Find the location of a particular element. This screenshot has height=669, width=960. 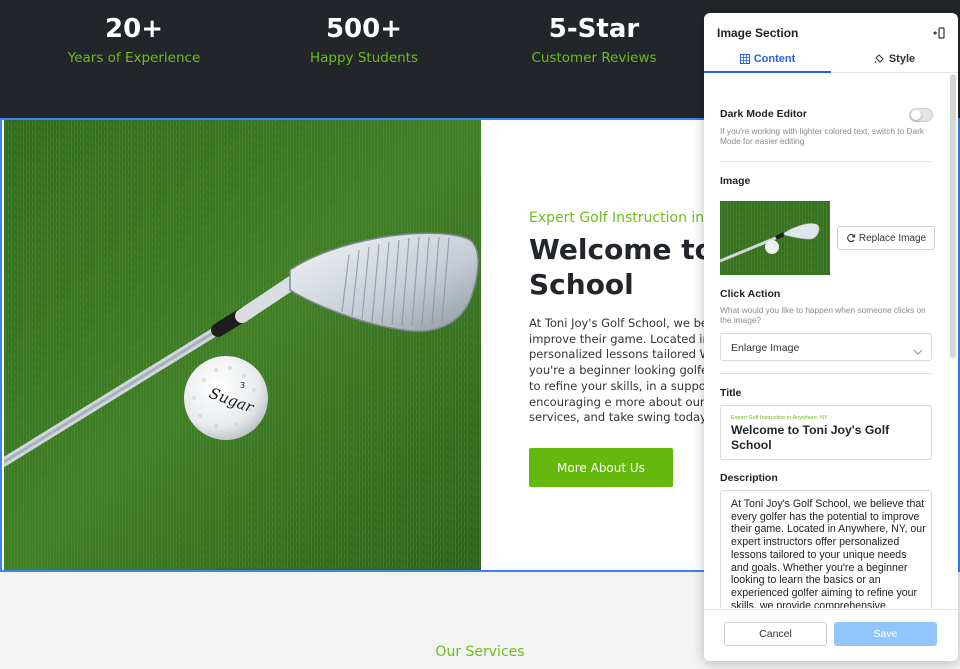

tab-content: Content is located at coordinates (767, 63).